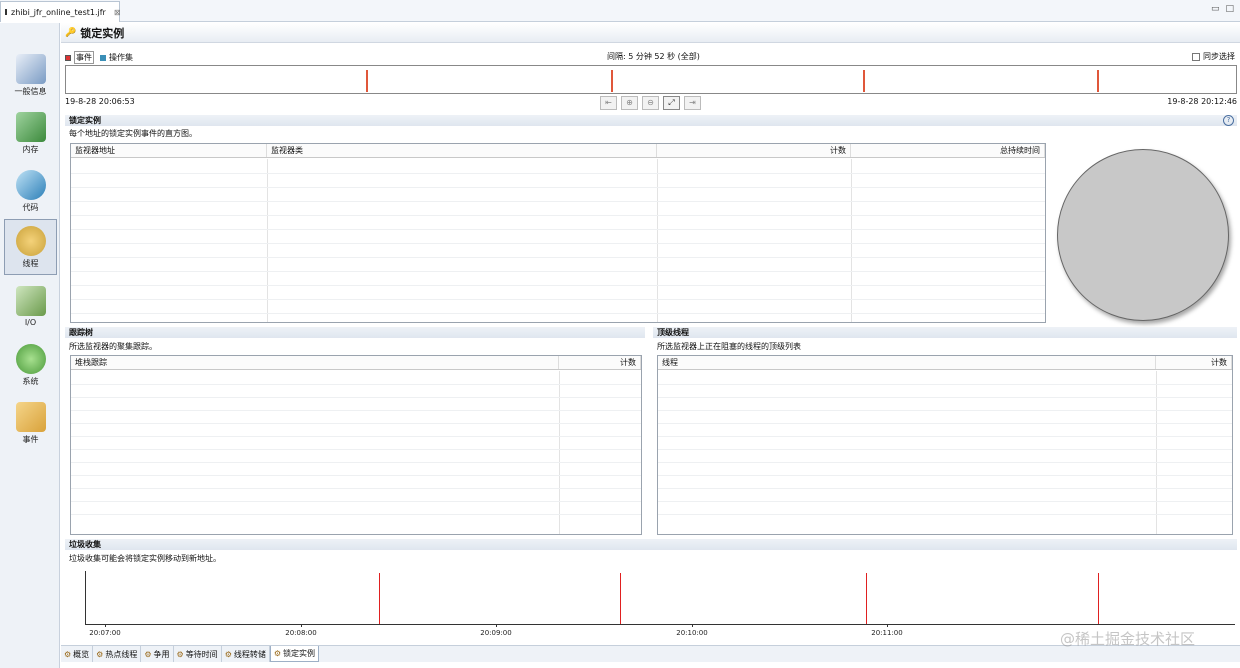 Image resolution: width=1240 pixels, height=668 pixels. What do you see at coordinates (30, 423) in the screenshot?
I see `nav-item-events: 事件` at bounding box center [30, 423].